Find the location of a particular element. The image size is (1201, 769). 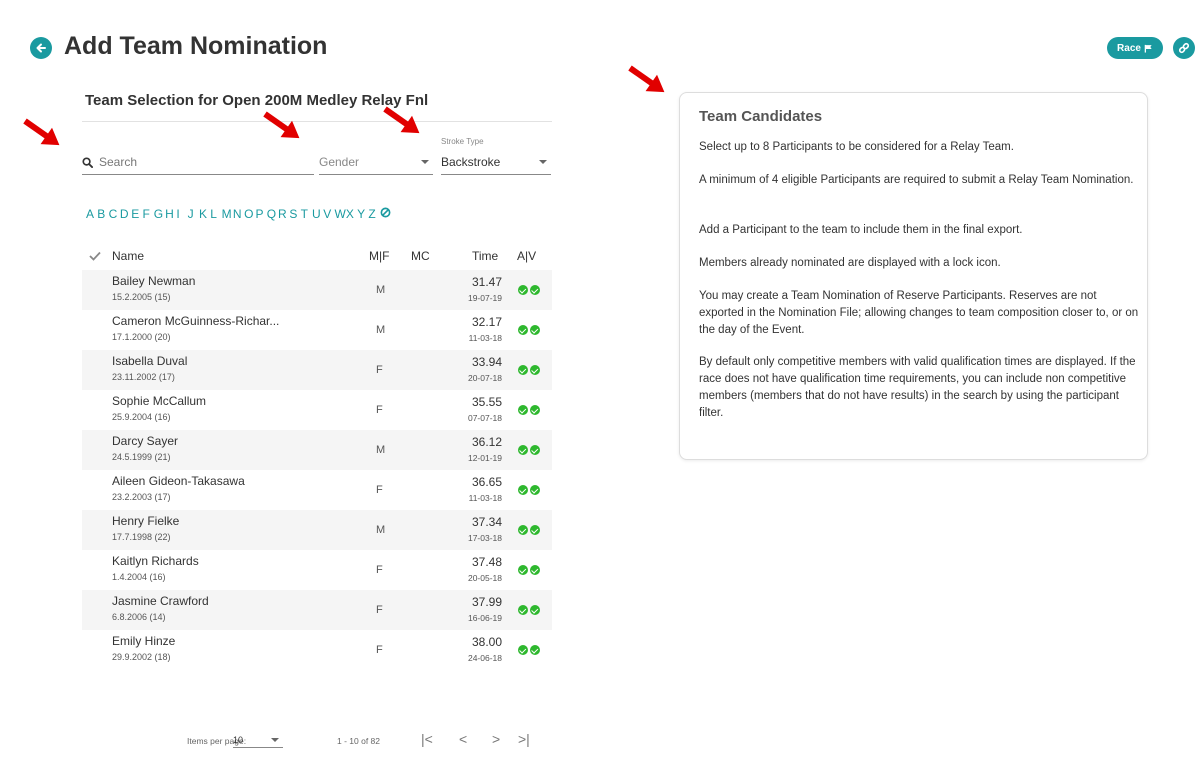

participant-time: 37.34 is located at coordinates (486, 522).